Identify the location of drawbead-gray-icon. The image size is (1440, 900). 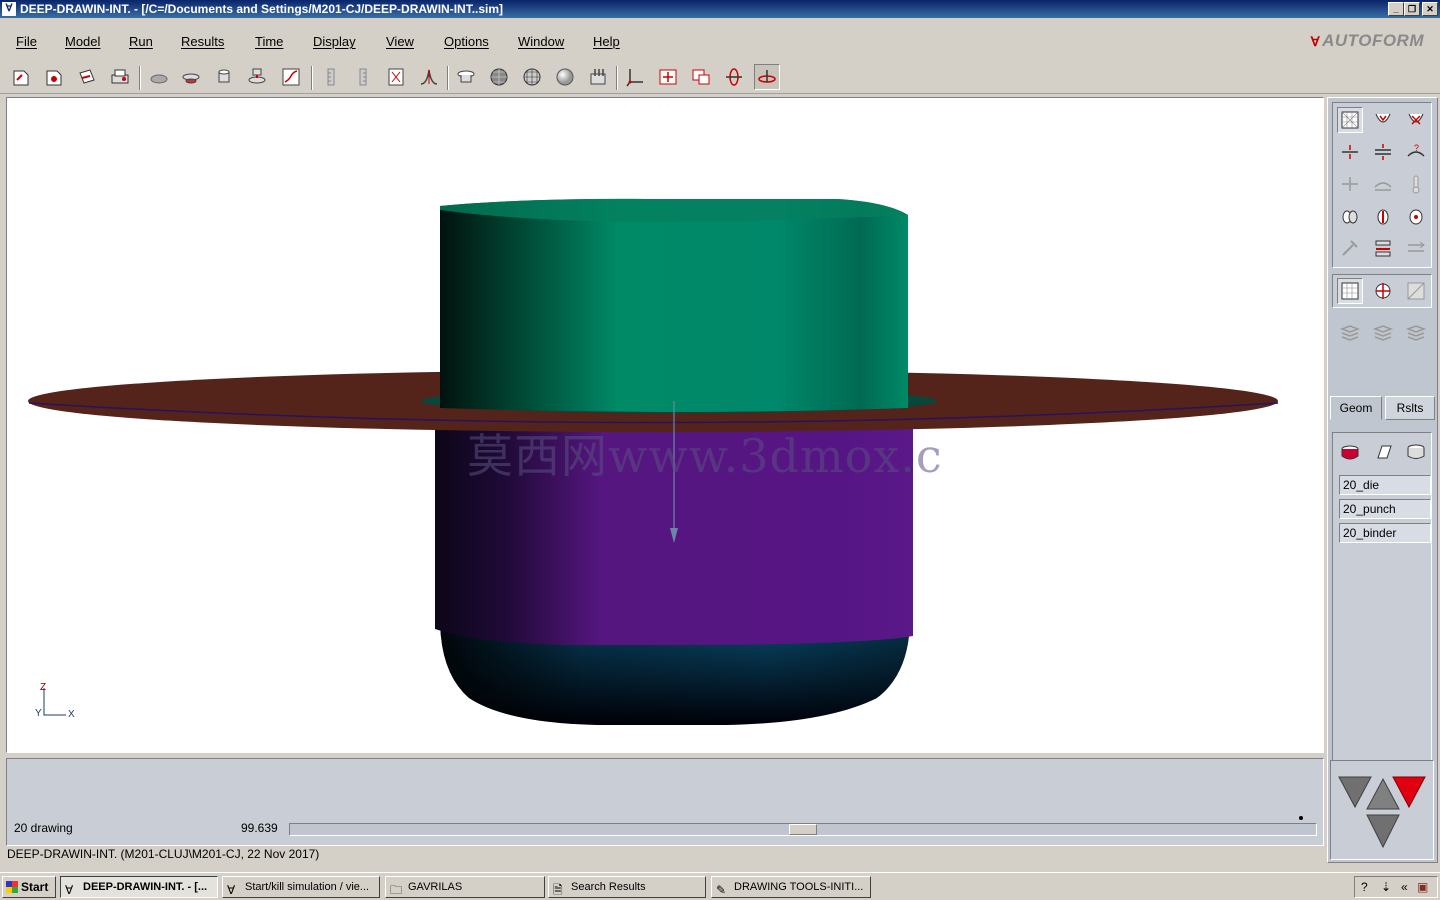
(1350, 184).